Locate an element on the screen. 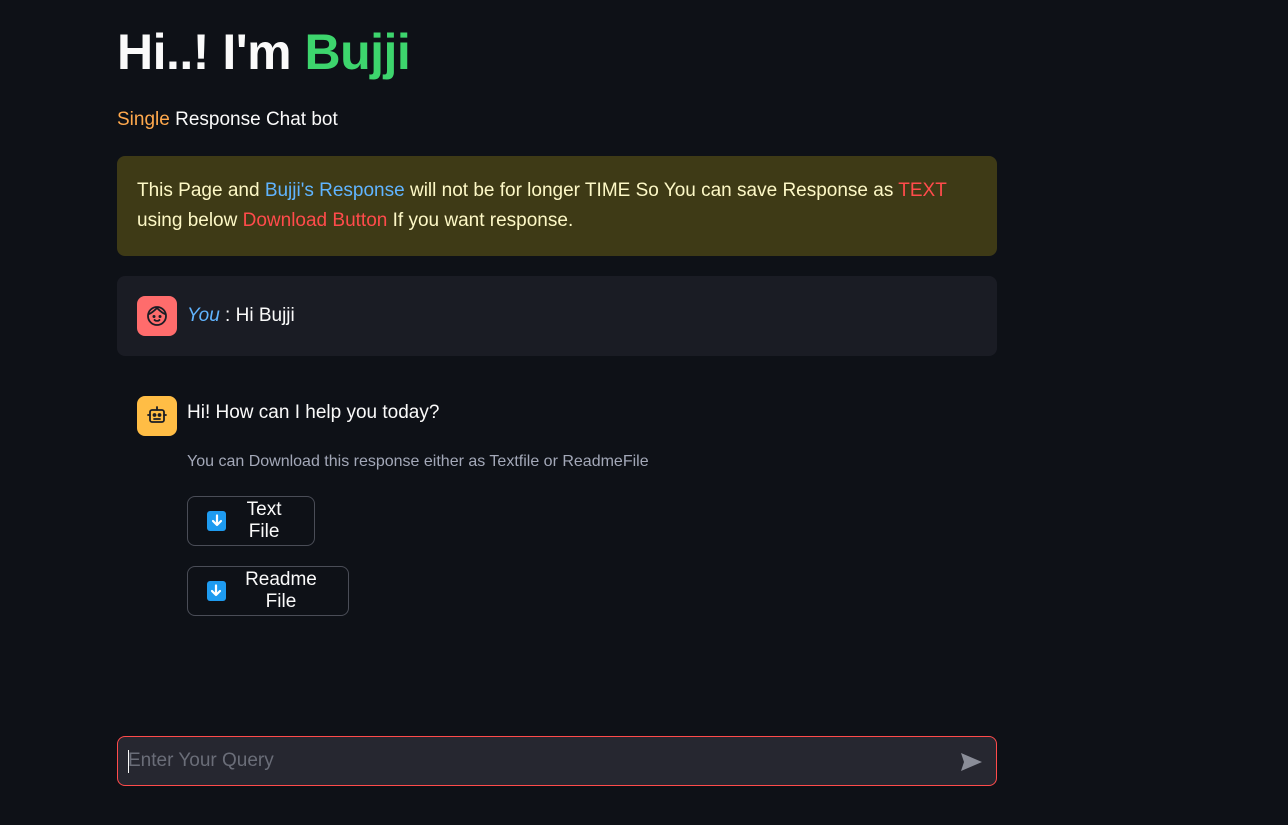 The image size is (1288, 825). page-subtitle: Single Response Chat bot is located at coordinates (227, 120).